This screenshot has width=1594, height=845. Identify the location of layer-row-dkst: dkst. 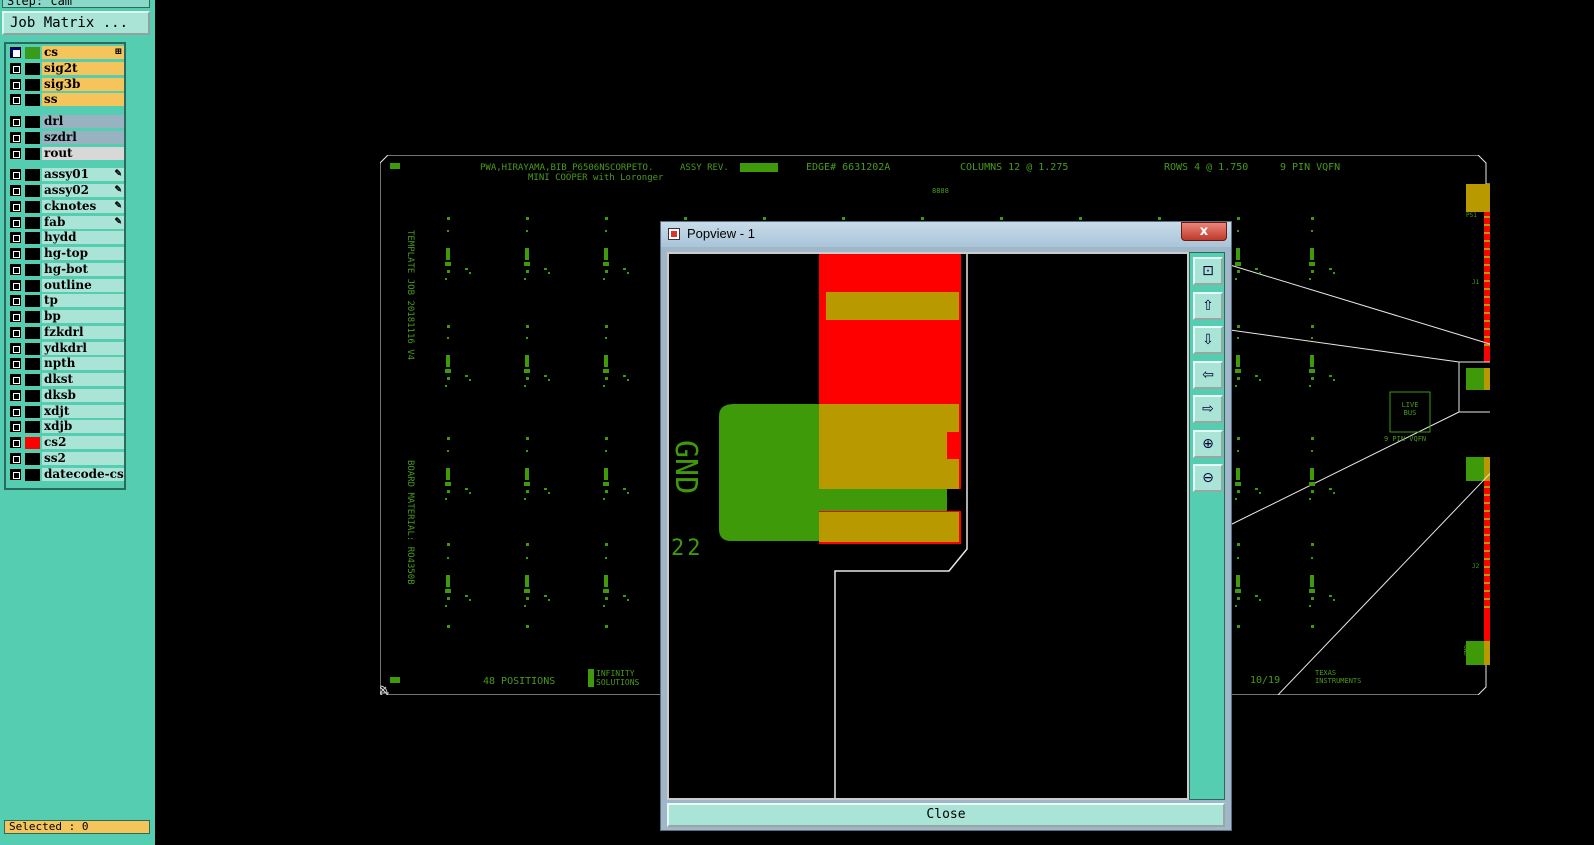
(66, 380).